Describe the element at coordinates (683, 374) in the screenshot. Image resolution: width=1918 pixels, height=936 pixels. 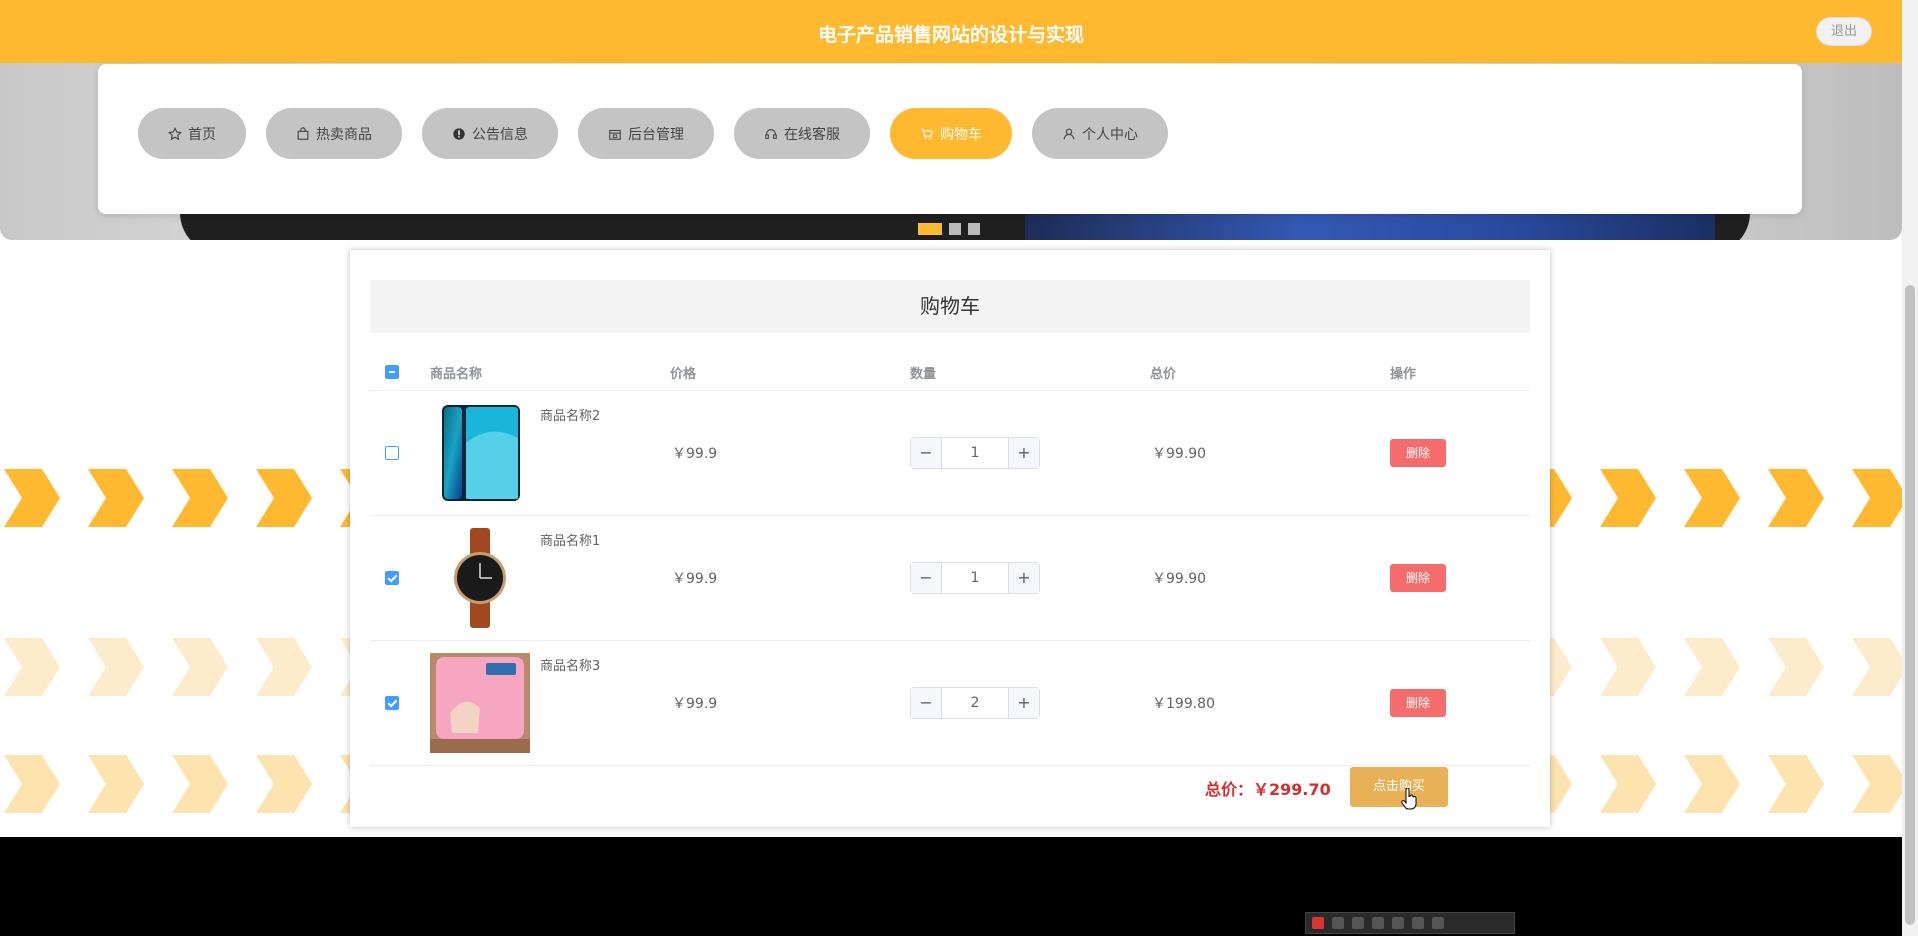
I see `column-header-price: 价格` at that location.